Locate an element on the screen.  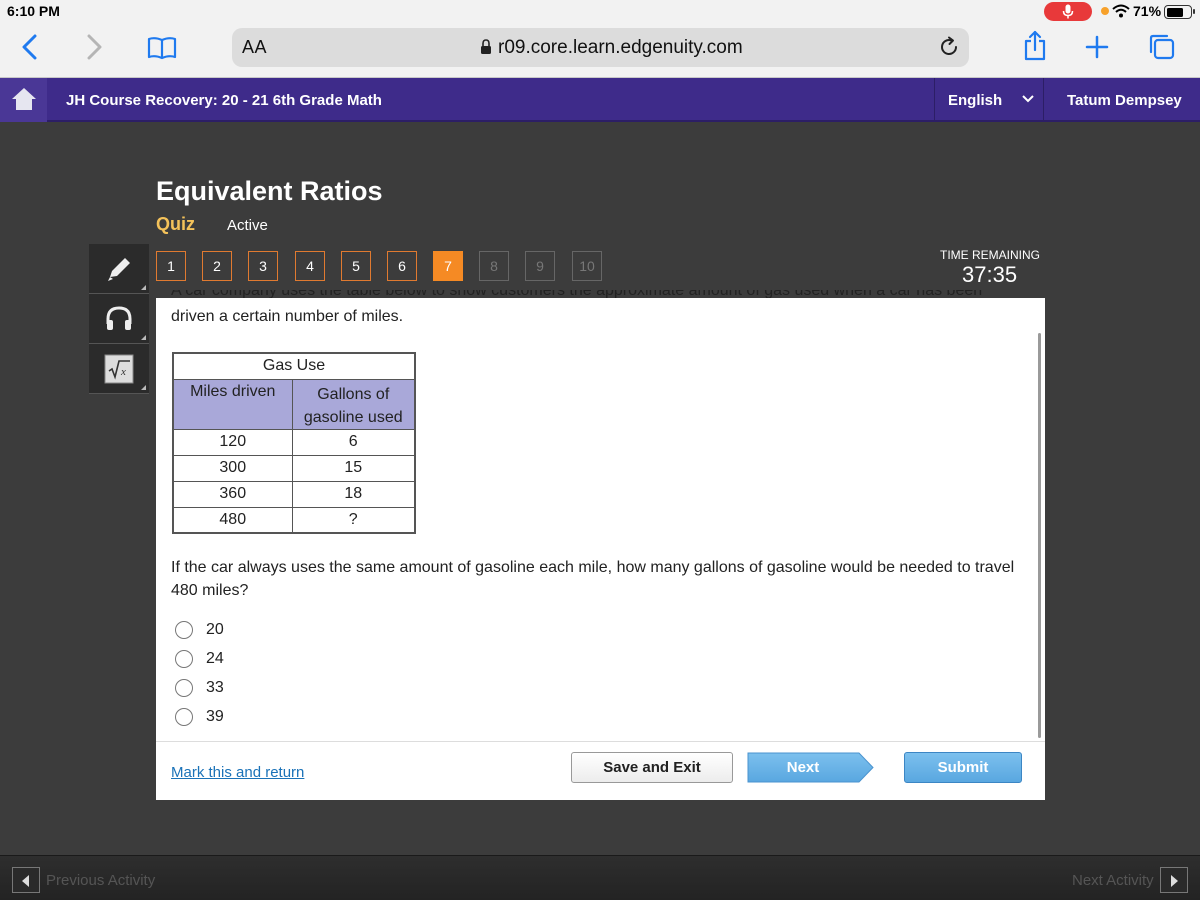
language-label: English is located at coordinates (975, 100).